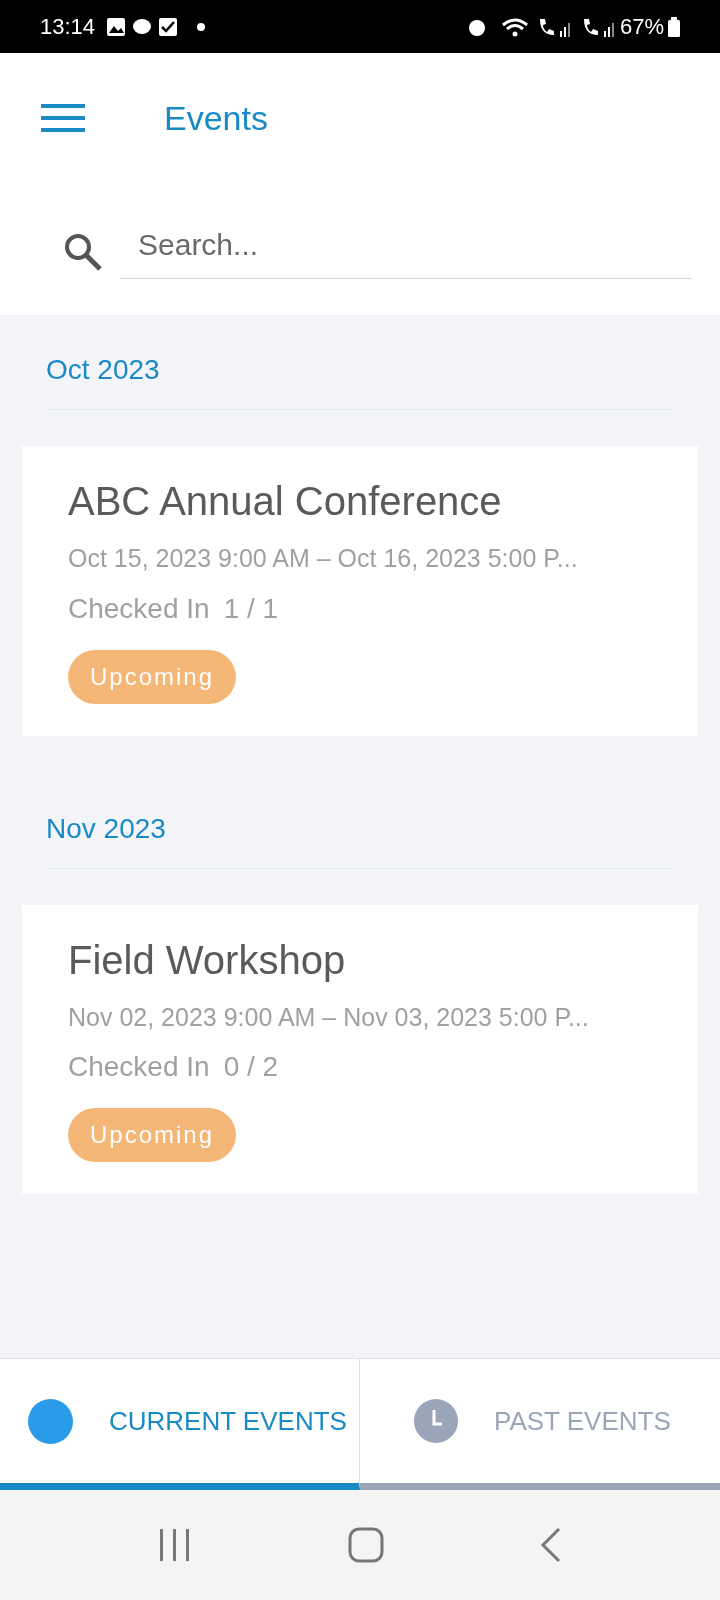  What do you see at coordinates (175, 1545) in the screenshot?
I see `recent-apps-icon` at bounding box center [175, 1545].